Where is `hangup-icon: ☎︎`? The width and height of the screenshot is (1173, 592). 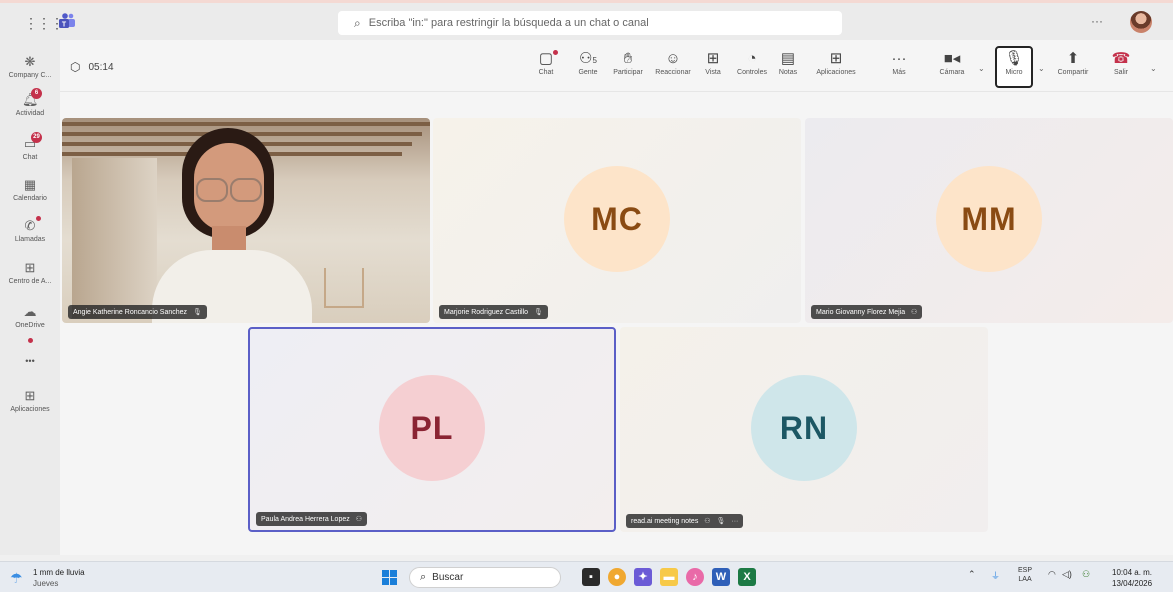
hangup-icon: ☎︎ is located at coordinates (1121, 58).